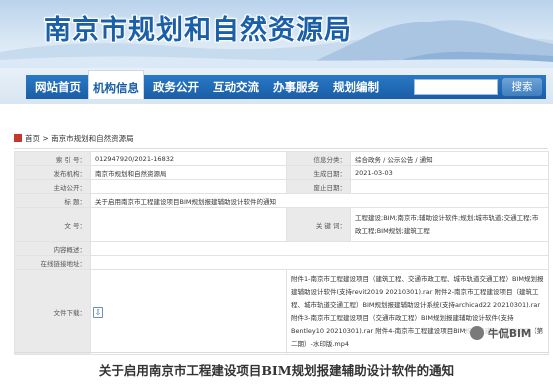 Image resolution: width=553 pixels, height=385 pixels. I want to click on nav-item-interaction: 互动交流, so click(236, 87).